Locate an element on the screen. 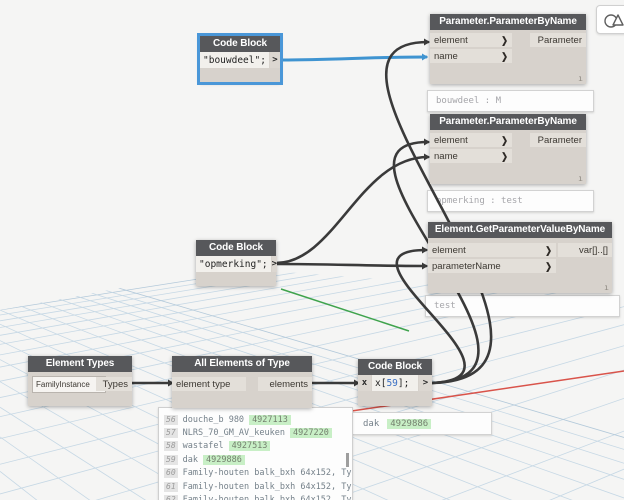  output-port-types: Types is located at coordinates (114, 384).